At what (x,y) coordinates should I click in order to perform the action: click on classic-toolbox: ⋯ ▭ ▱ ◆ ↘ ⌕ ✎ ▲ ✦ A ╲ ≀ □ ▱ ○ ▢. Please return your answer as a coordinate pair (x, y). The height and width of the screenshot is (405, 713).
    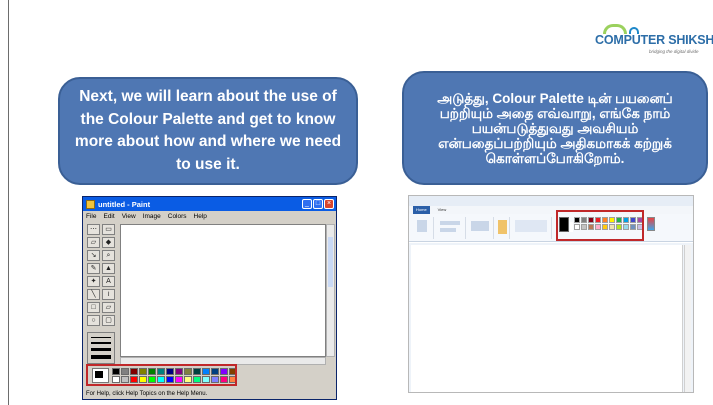
    Looking at the image, I should click on (102, 299).